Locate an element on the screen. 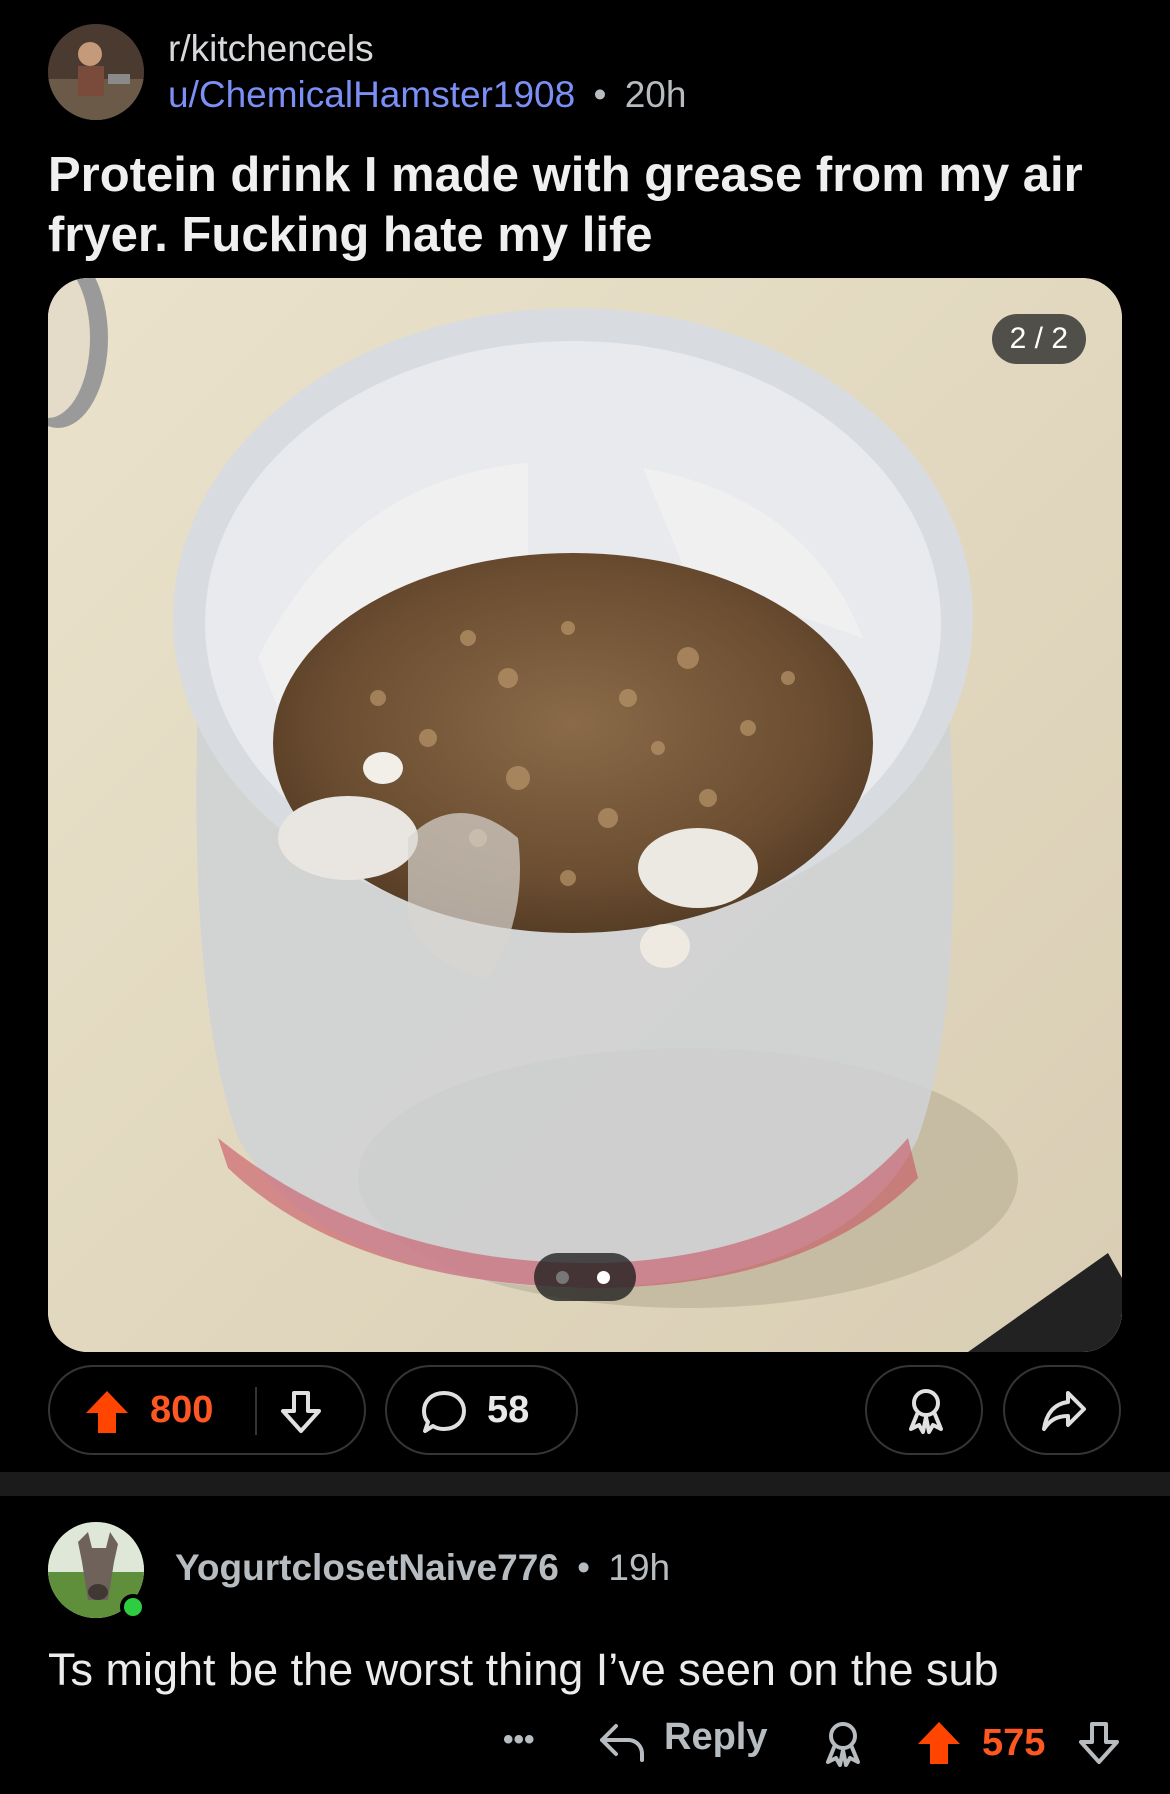  avatar-image is located at coordinates (96, 72).